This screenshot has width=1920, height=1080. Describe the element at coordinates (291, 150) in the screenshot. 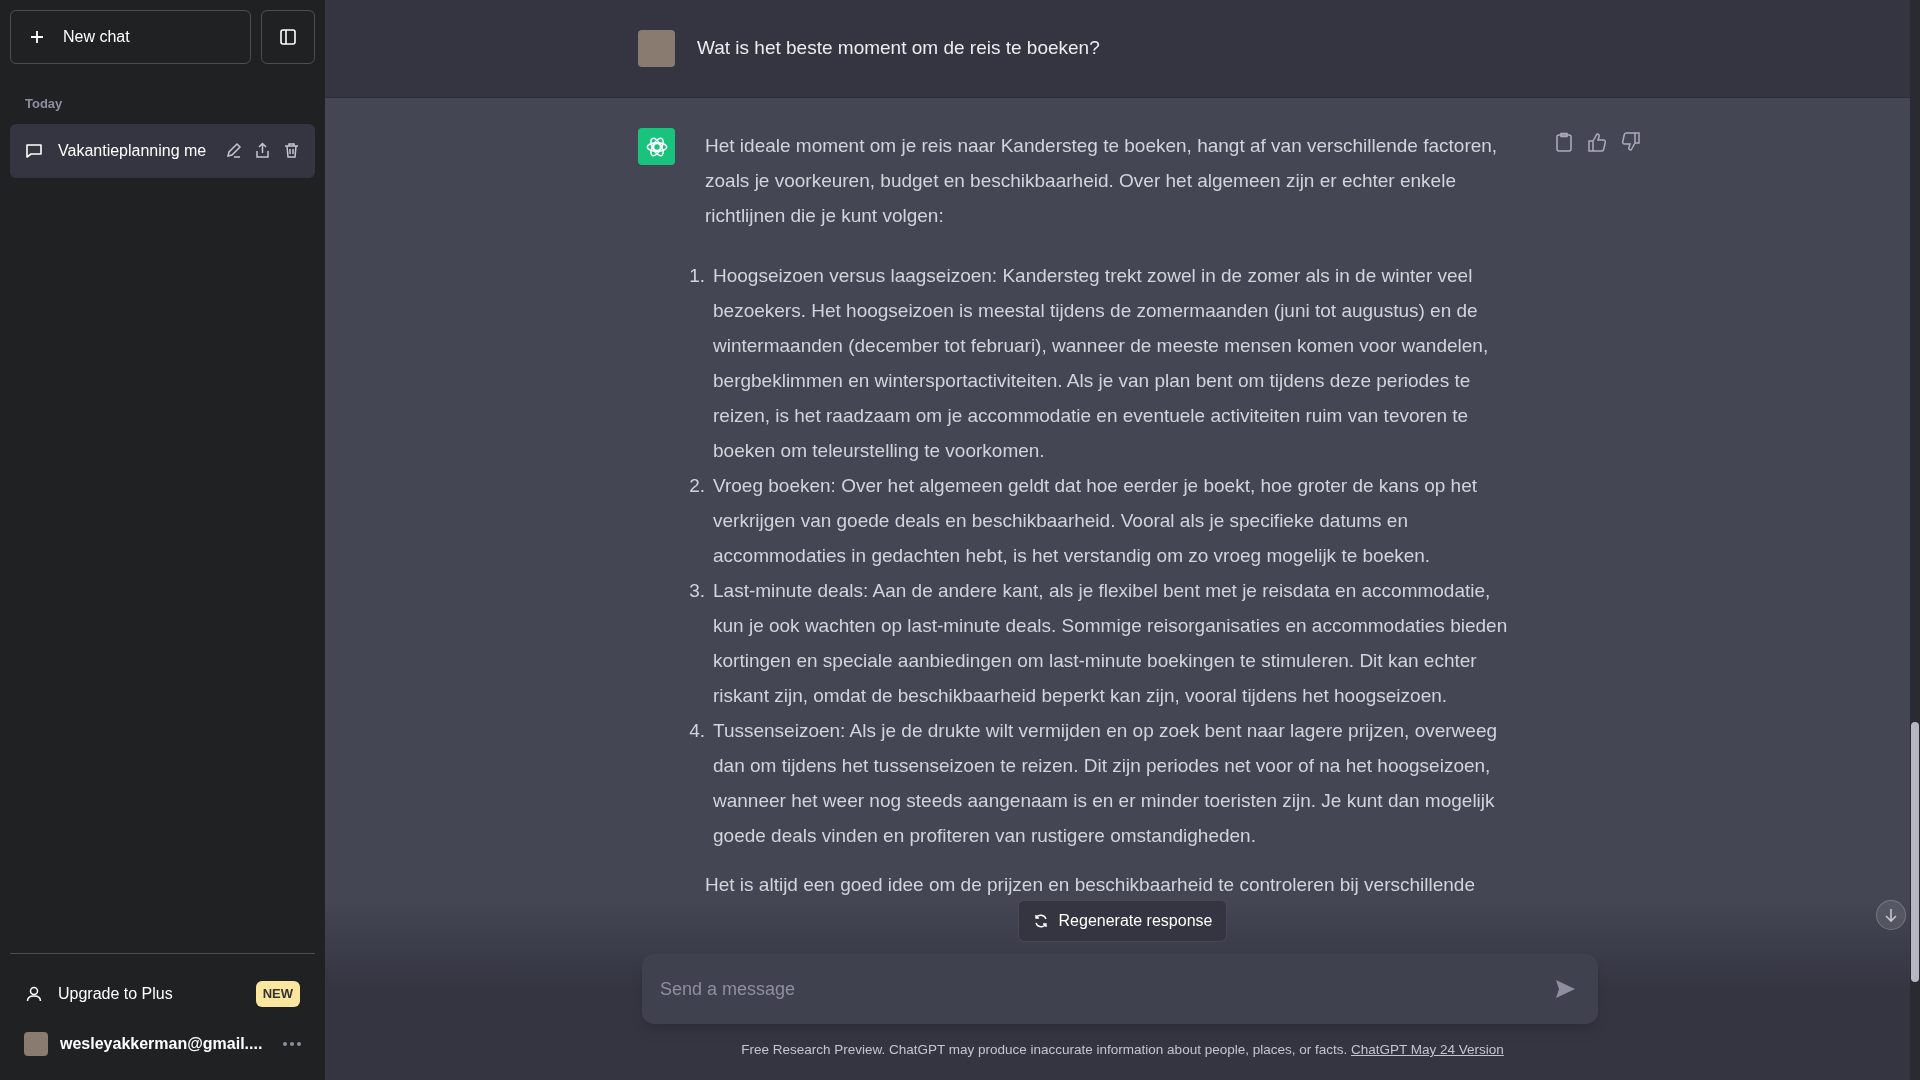

I see `trash-icon` at that location.